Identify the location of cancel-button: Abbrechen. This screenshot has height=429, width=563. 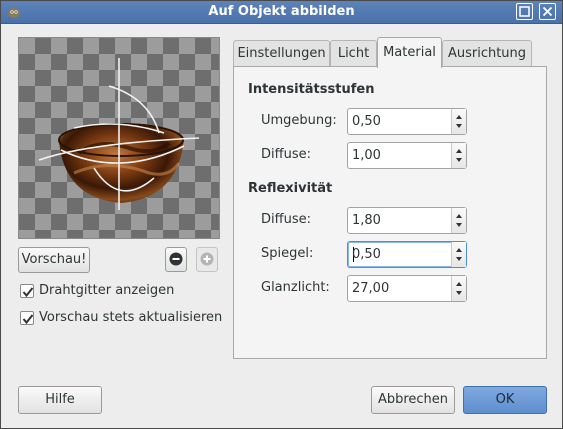
(413, 400).